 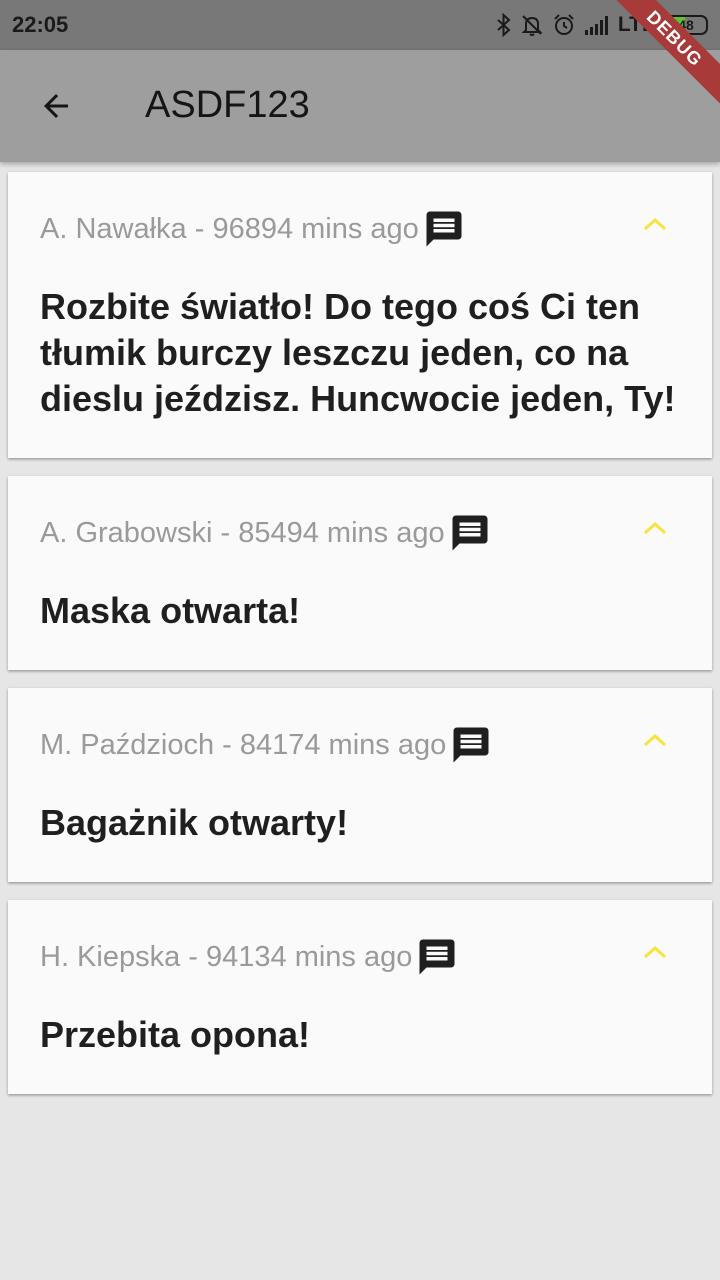 I want to click on post-header: A. Grabowski - 85494 mins ago, so click(x=376, y=533).